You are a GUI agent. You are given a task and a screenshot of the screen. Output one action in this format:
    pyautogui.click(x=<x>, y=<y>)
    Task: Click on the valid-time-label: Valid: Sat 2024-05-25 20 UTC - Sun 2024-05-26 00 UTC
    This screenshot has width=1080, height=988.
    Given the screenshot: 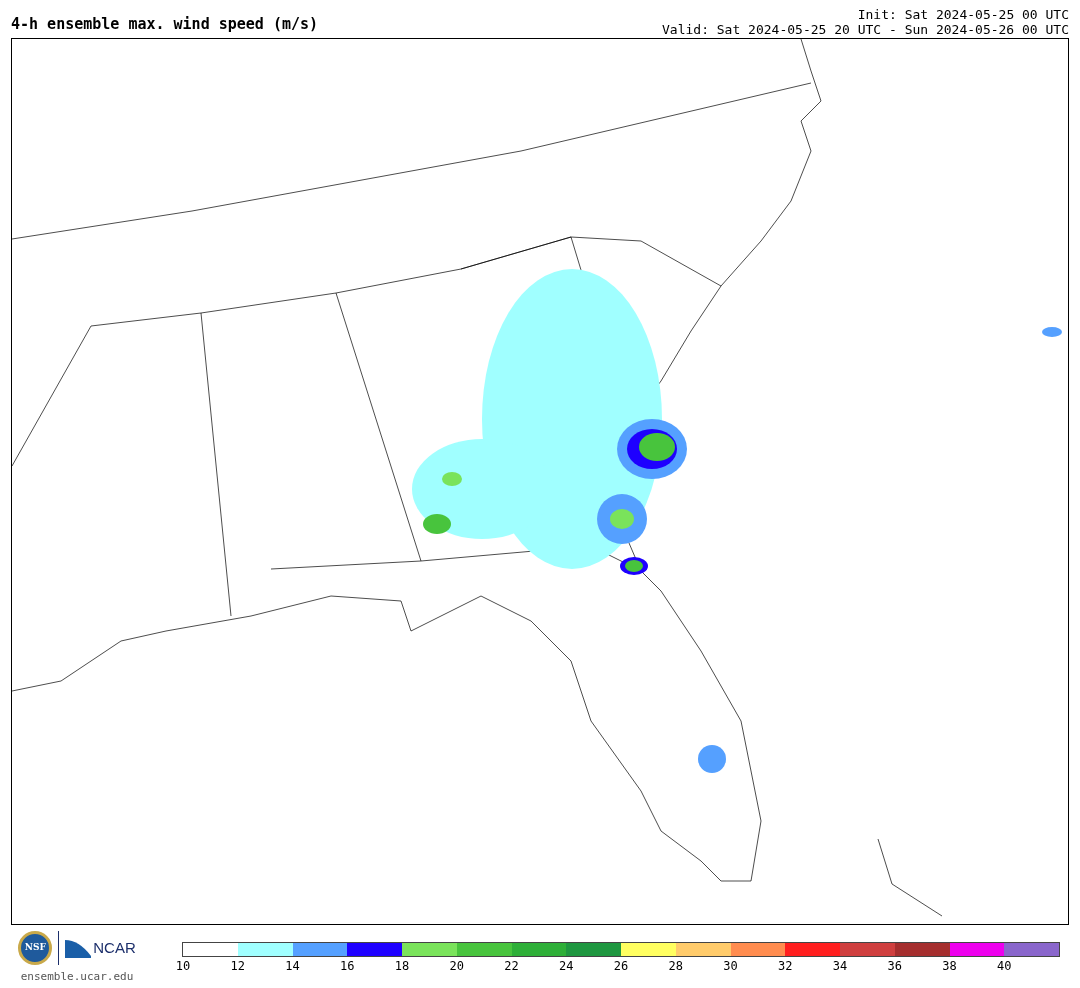 What is the action you would take?
    pyautogui.click(x=865, y=29)
    